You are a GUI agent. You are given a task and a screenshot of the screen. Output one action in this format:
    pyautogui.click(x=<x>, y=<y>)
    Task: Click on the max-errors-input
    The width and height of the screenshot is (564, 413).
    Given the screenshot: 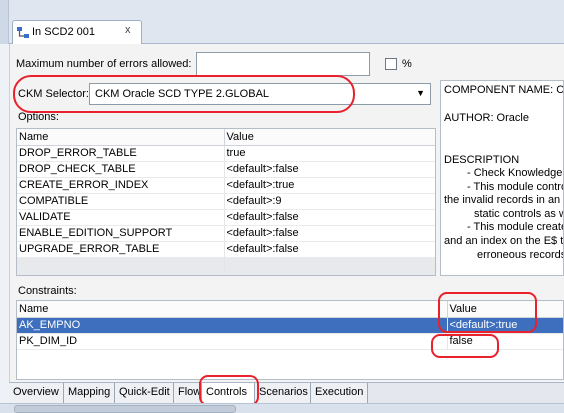 What is the action you would take?
    pyautogui.click(x=283, y=64)
    